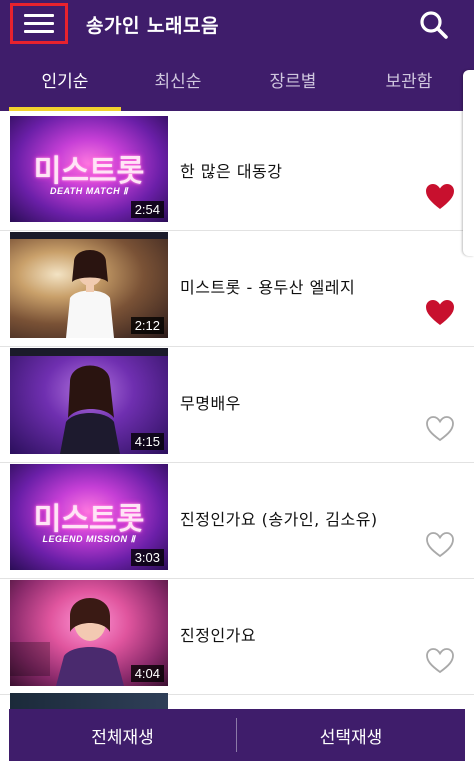  What do you see at coordinates (89, 539) in the screenshot?
I see `thumbnail-subtitle: LEGEND MISSION Ⅱ` at bounding box center [89, 539].